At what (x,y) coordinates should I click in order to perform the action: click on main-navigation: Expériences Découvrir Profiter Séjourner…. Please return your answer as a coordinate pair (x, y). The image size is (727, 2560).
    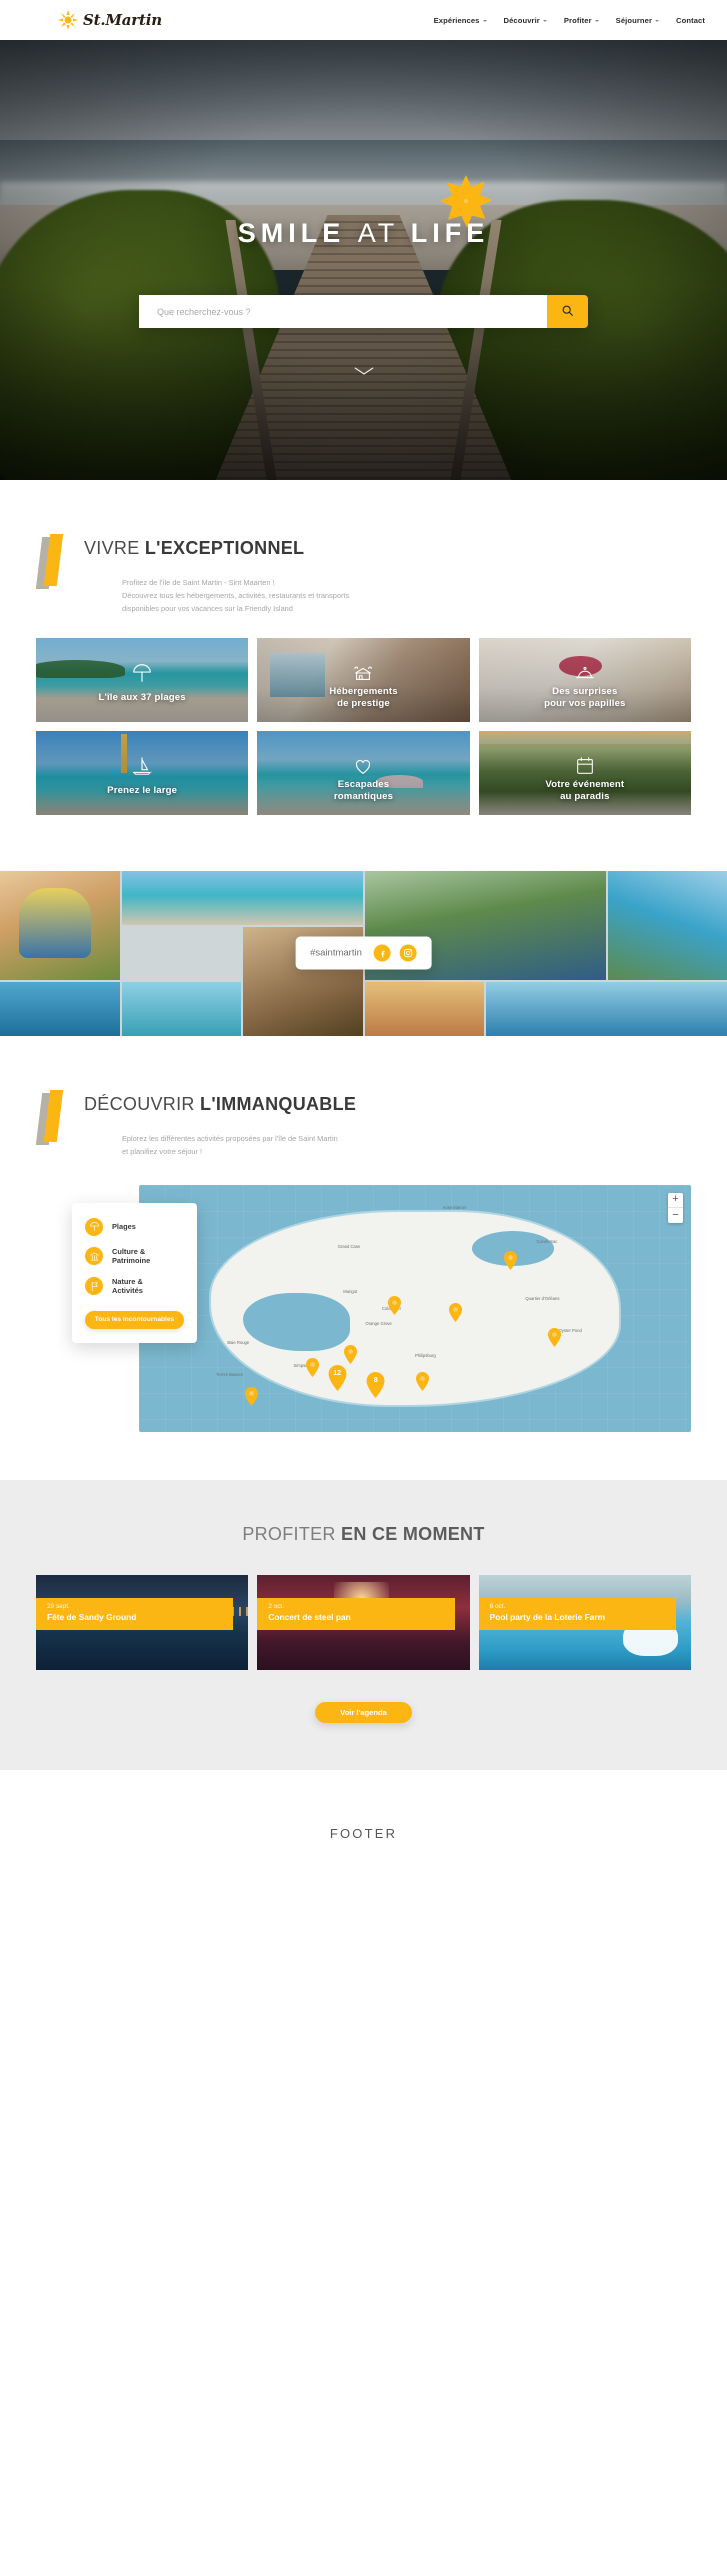
    Looking at the image, I should click on (569, 20).